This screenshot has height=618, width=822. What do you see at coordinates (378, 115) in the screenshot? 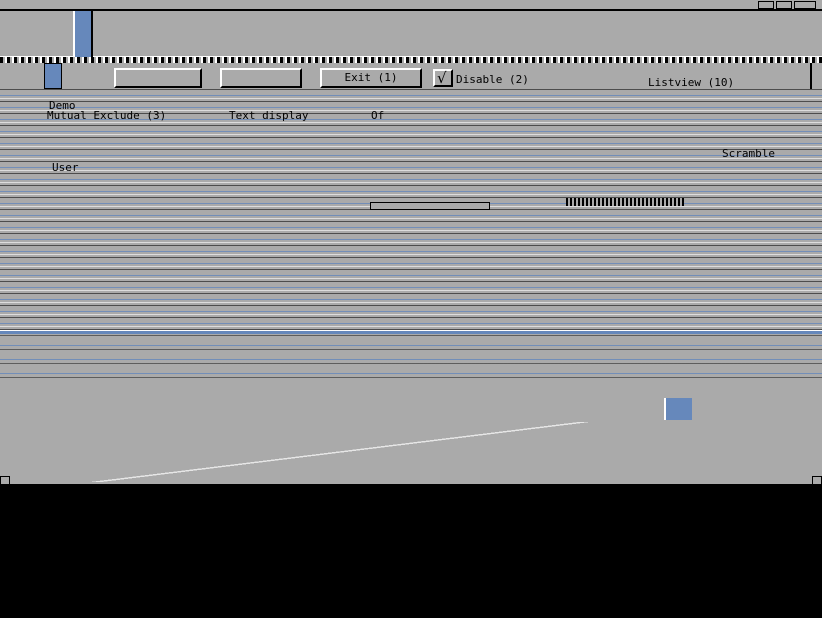
I see `of-label: Of` at bounding box center [378, 115].